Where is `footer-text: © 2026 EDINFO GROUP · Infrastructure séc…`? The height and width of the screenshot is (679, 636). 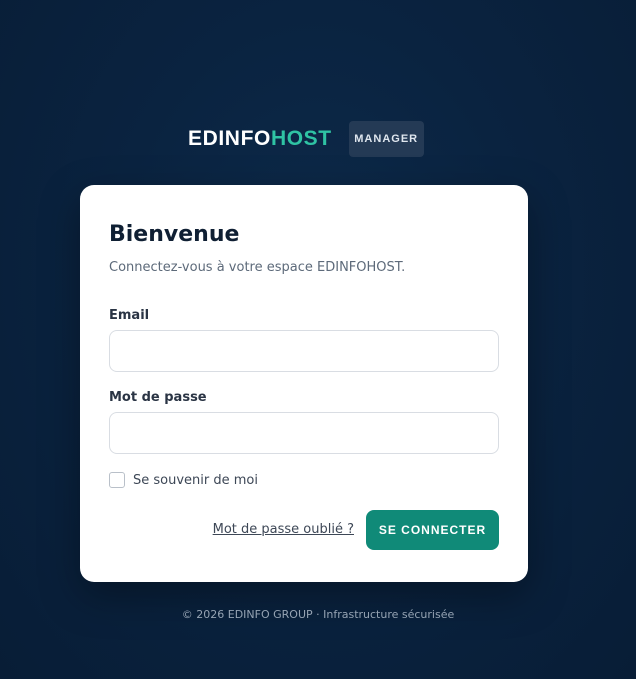 footer-text: © 2026 EDINFO GROUP · Infrastructure séc… is located at coordinates (318, 614).